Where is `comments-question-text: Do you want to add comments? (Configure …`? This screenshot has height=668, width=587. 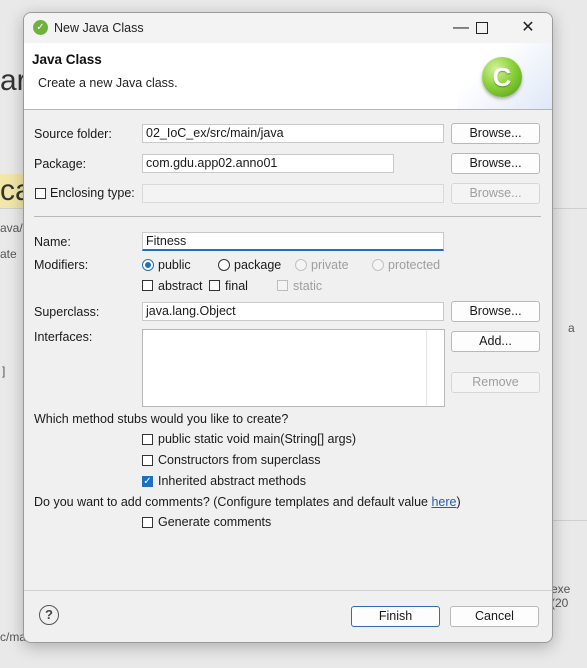
comments-question-text: Do you want to add comments? (Configure … is located at coordinates (233, 502).